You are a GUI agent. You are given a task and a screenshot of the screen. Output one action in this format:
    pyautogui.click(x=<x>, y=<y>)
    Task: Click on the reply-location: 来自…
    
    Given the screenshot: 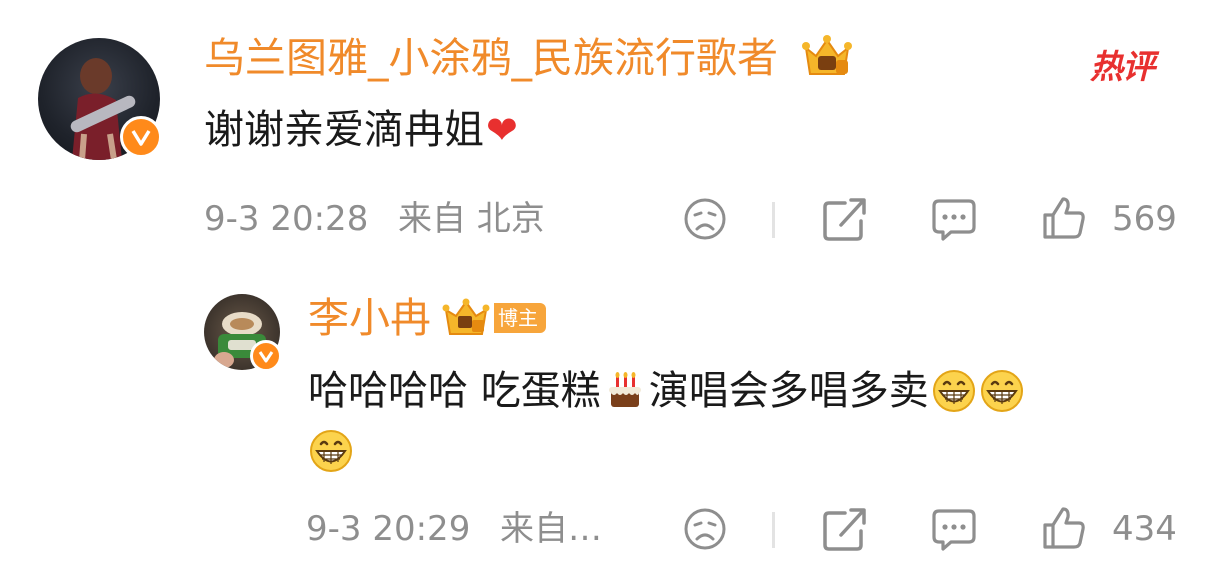 What is the action you would take?
    pyautogui.click(x=551, y=529)
    